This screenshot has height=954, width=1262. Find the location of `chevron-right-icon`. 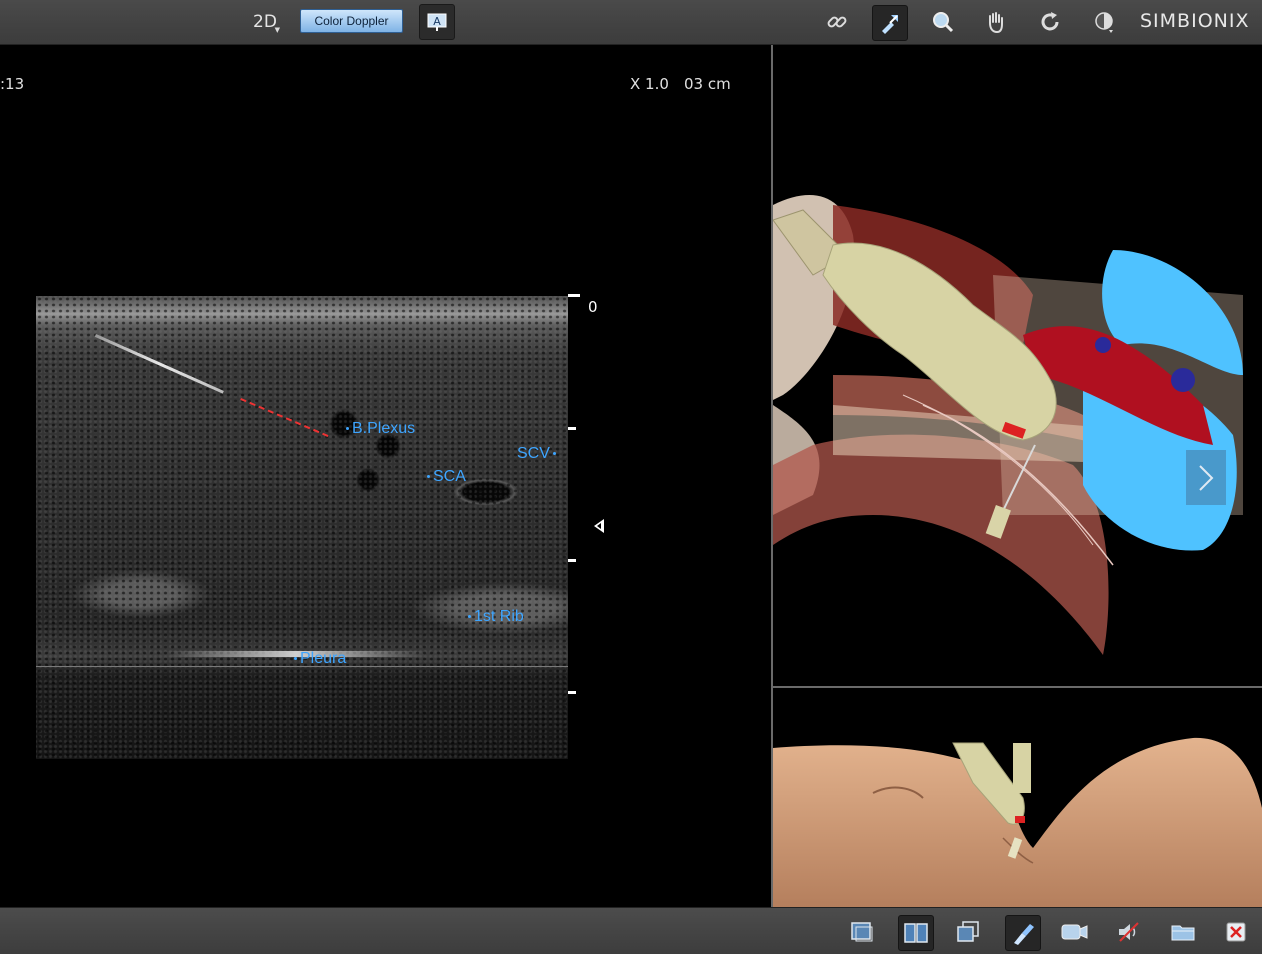

chevron-right-icon is located at coordinates (1206, 477).